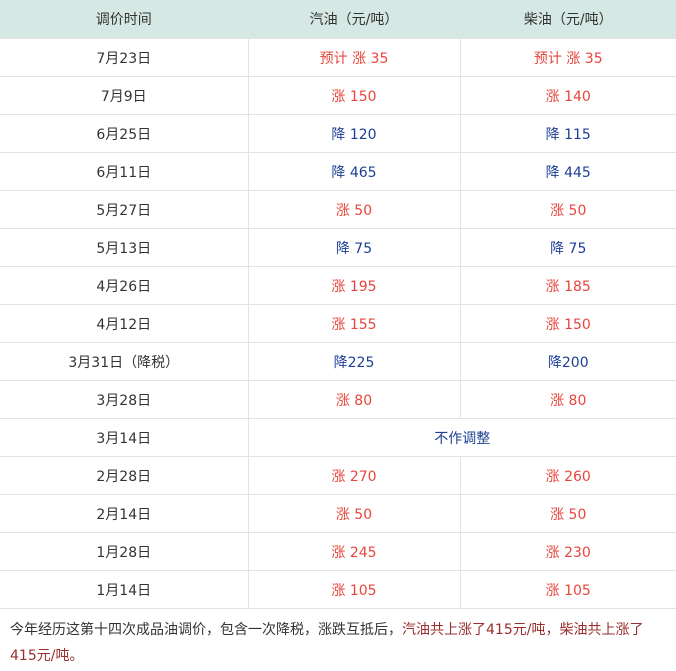 The width and height of the screenshot is (676, 671). I want to click on gasoline-change: 涨 155, so click(354, 323).